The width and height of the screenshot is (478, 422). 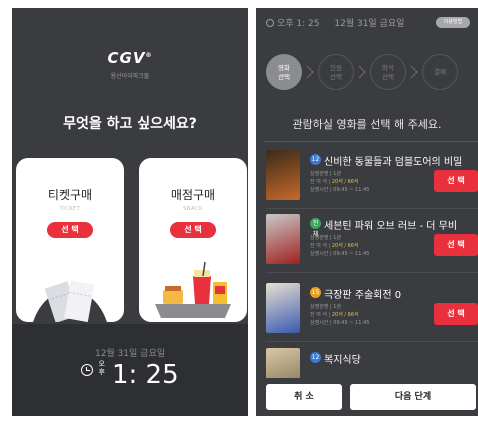 What do you see at coordinates (315, 292) in the screenshot?
I see `age-rating-badge: 15` at bounding box center [315, 292].